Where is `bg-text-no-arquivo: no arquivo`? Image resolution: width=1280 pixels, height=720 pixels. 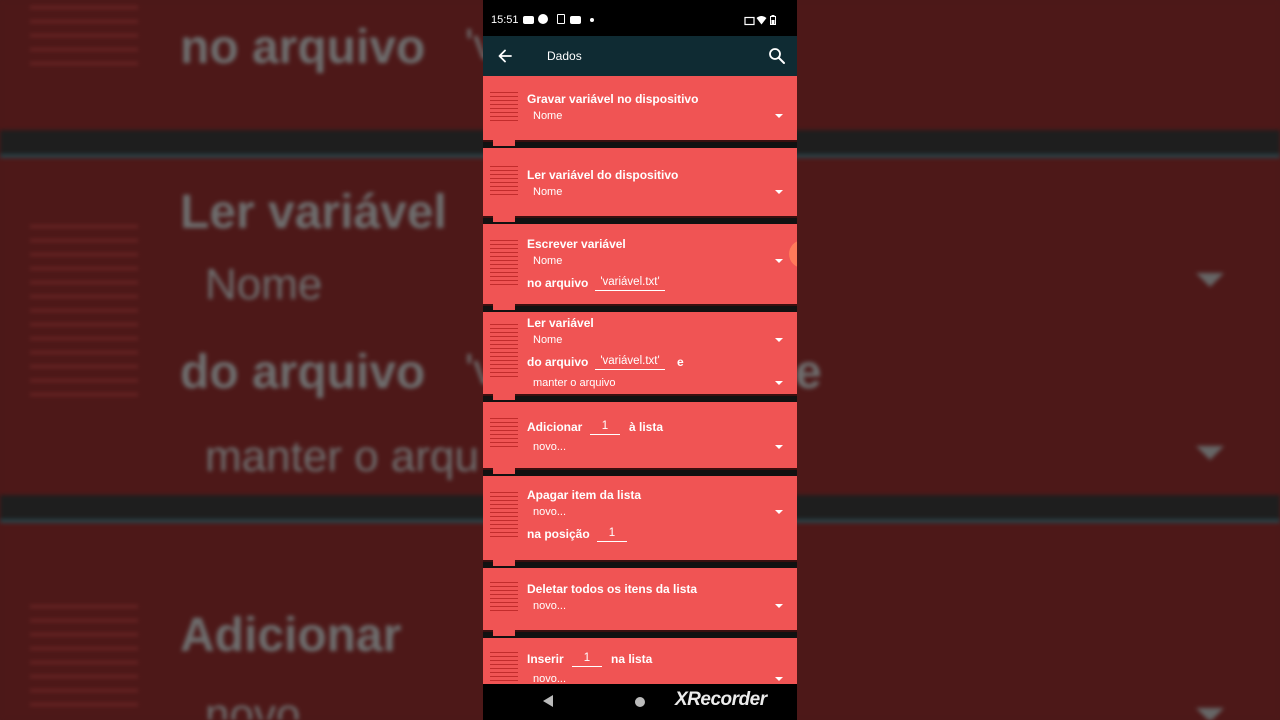 bg-text-no-arquivo: no arquivo is located at coordinates (303, 47).